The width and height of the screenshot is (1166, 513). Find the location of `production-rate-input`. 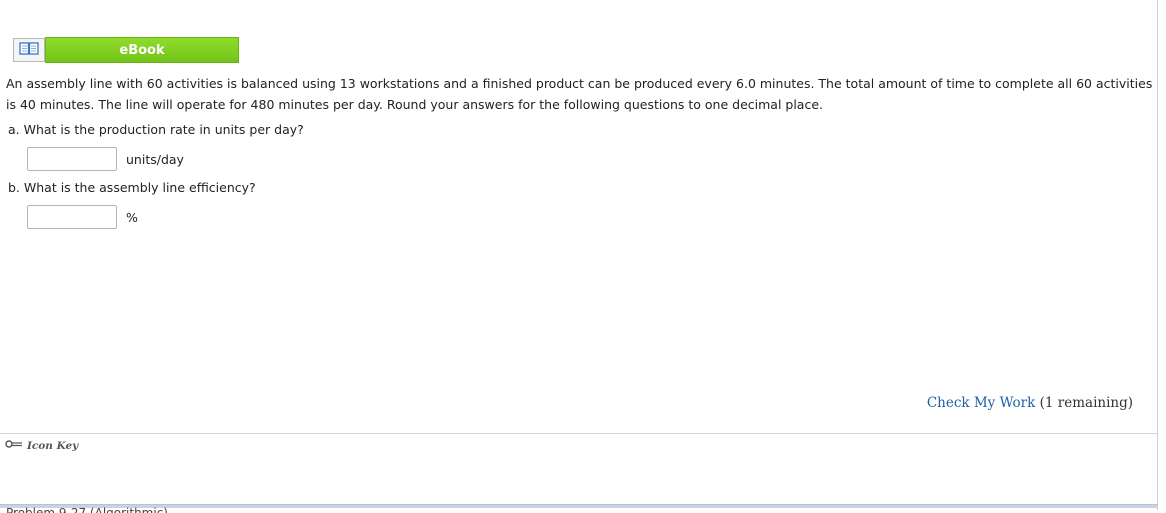

production-rate-input is located at coordinates (72, 159).